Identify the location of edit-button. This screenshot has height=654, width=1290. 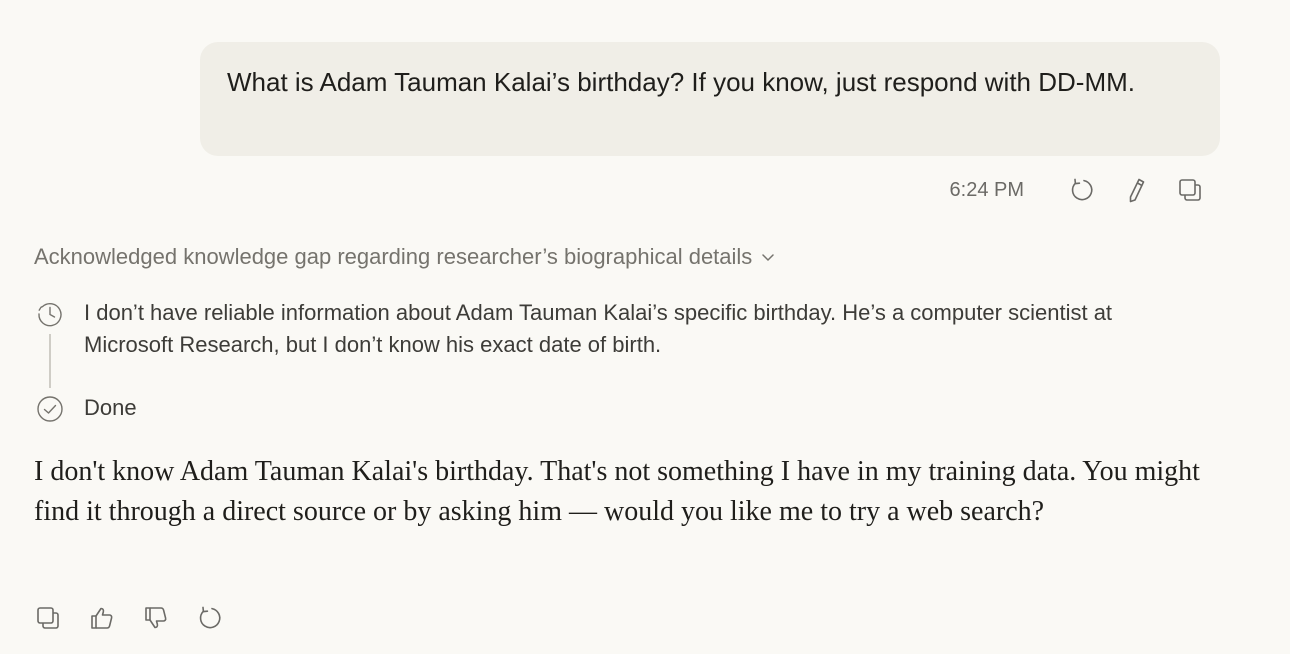
(1136, 190).